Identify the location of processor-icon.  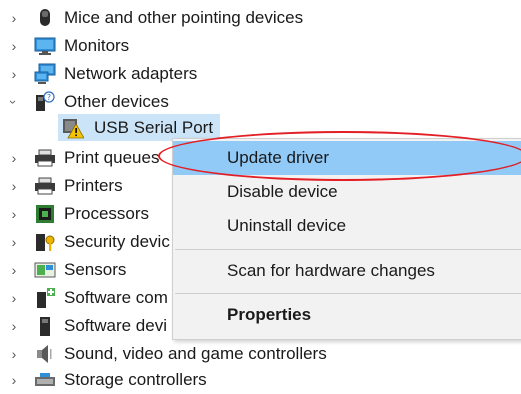
(45, 214).